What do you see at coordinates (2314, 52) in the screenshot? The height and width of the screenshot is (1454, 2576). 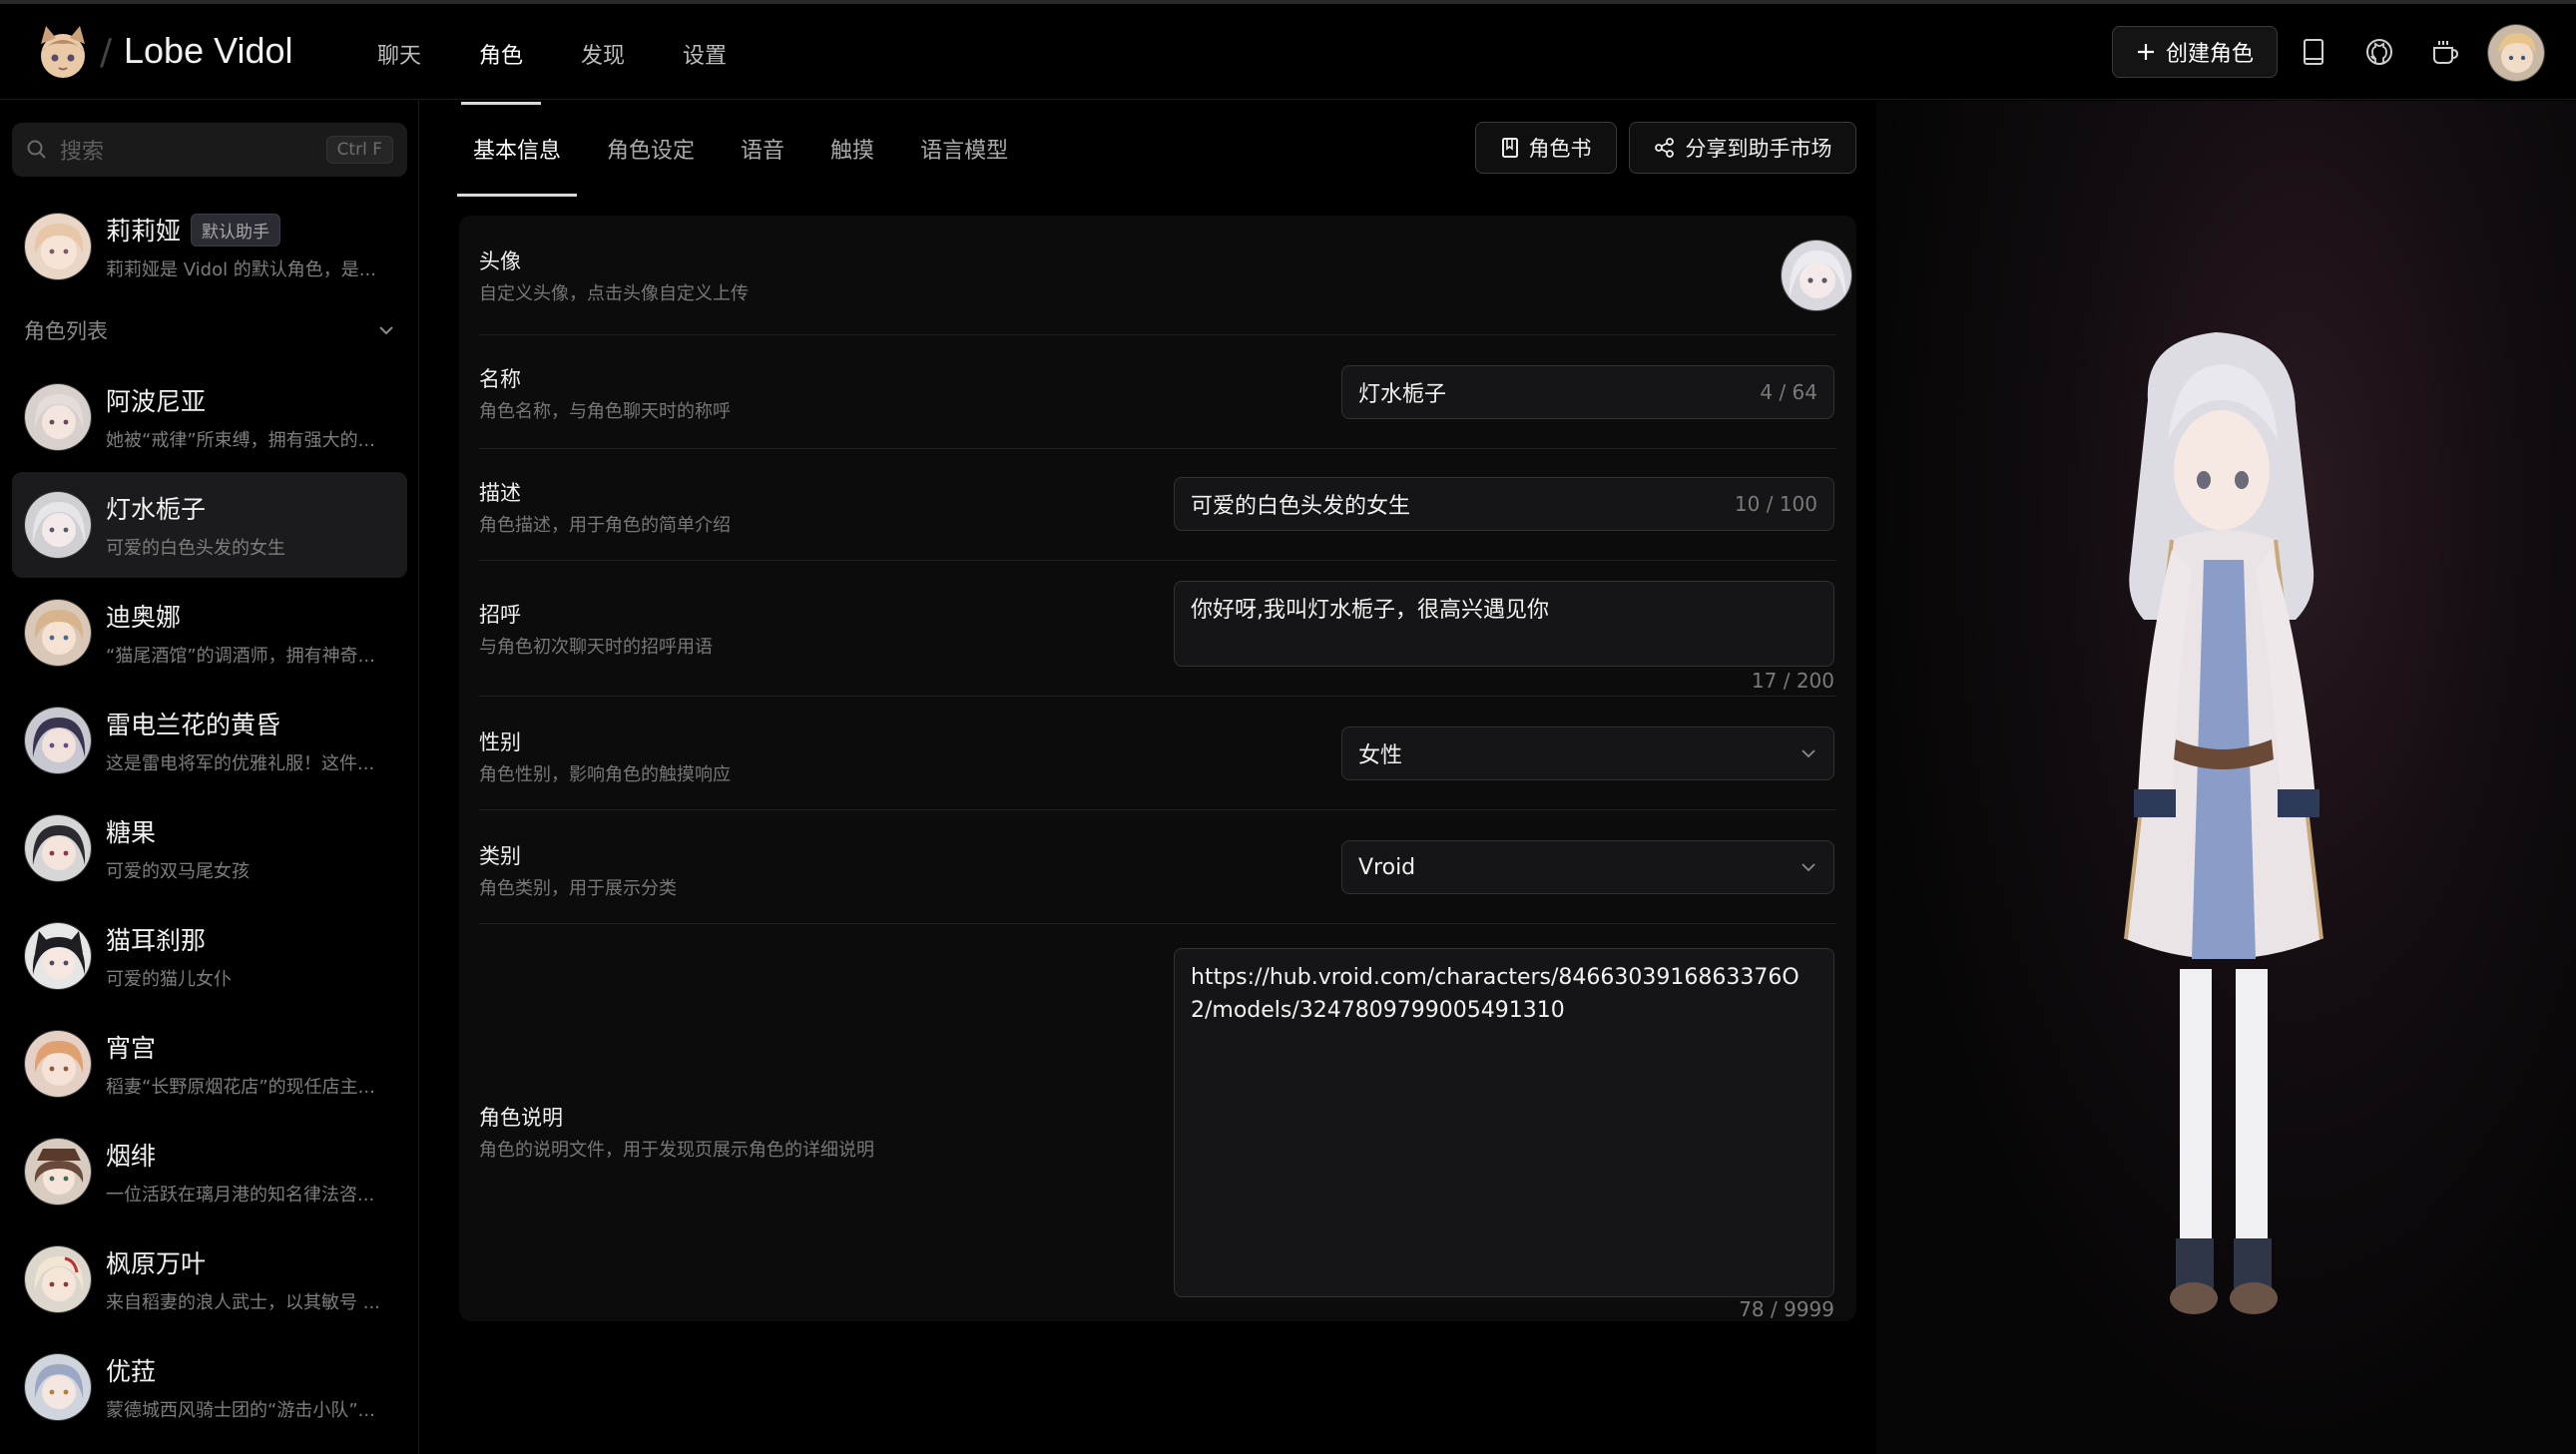 I see `docs-button` at bounding box center [2314, 52].